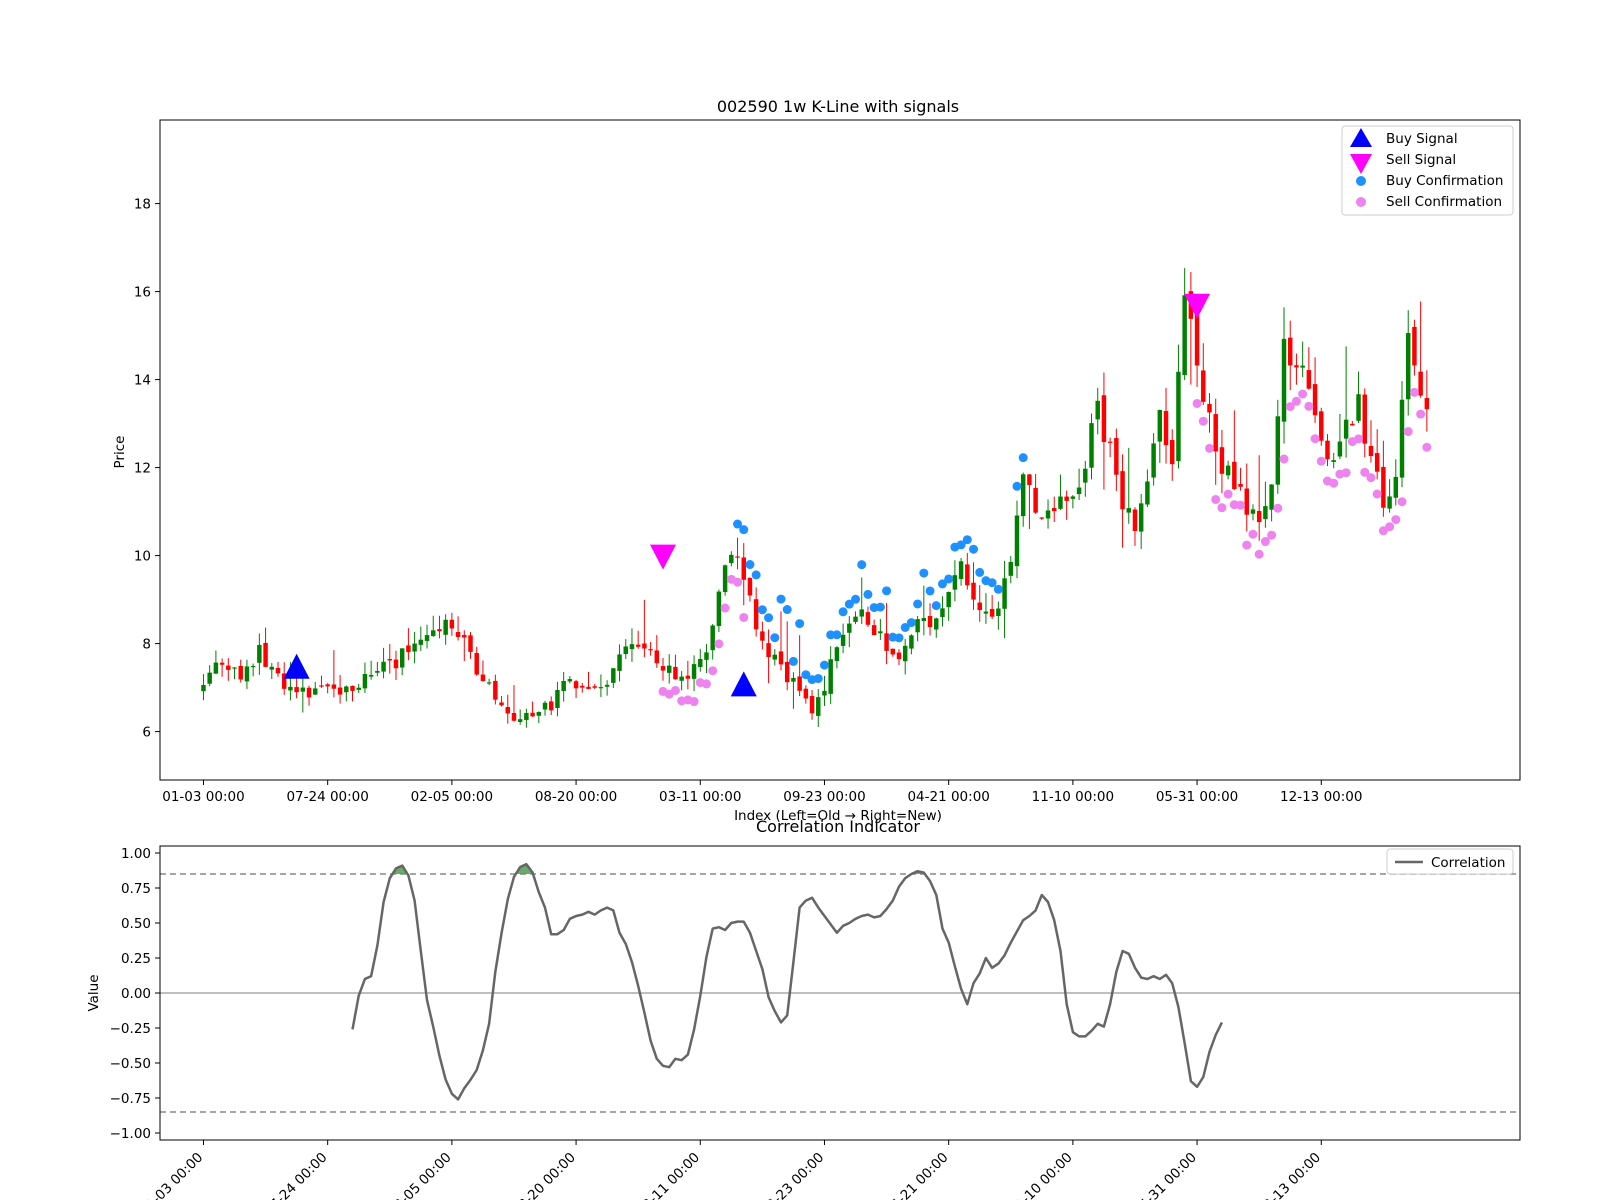 This screenshot has width=1600, height=1200. Describe the element at coordinates (142, 205) in the screenshot. I see `kline-ytick-label: 18` at that location.